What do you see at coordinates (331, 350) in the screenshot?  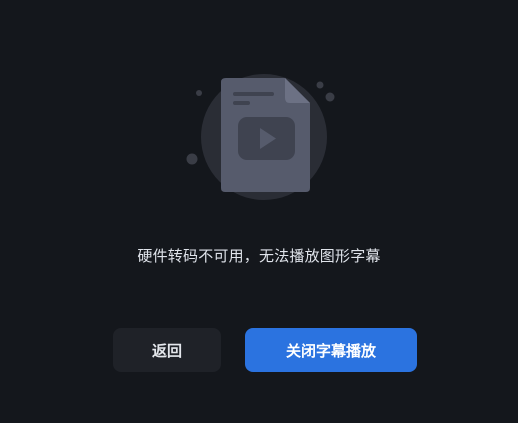 I see `close-subtitle-button: 关闭字幕播放` at bounding box center [331, 350].